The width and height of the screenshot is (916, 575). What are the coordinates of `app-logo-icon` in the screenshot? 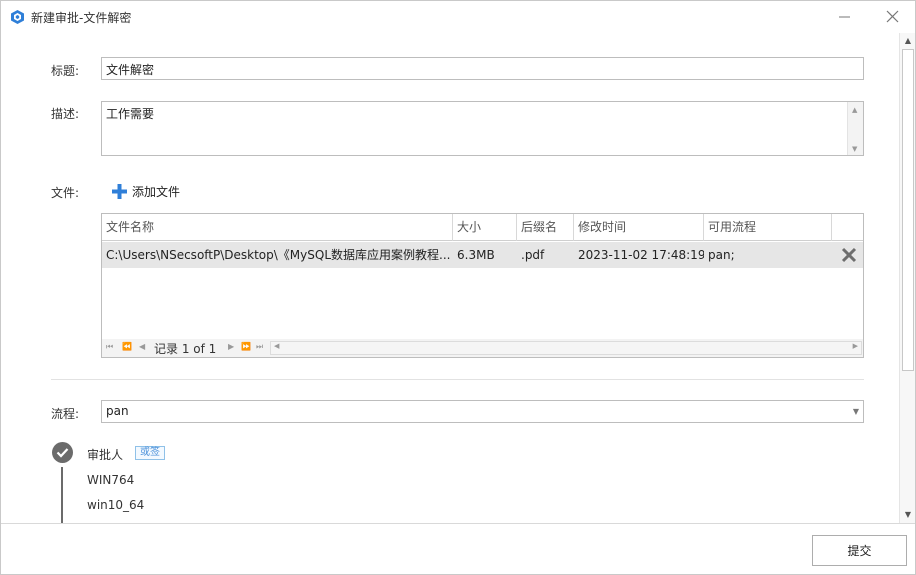 It's located at (17, 17).